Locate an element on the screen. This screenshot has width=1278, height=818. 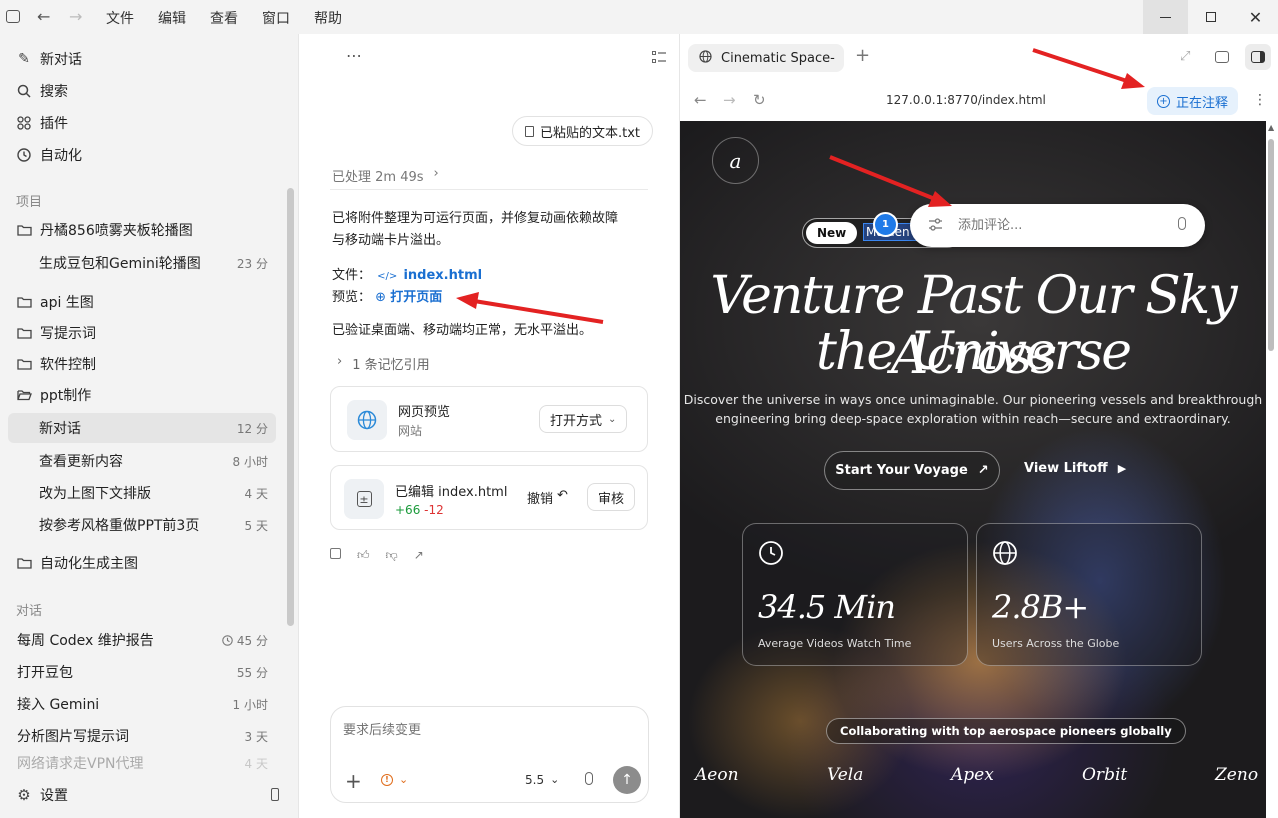
arrow-to-comment is located at coordinates (890, 181).